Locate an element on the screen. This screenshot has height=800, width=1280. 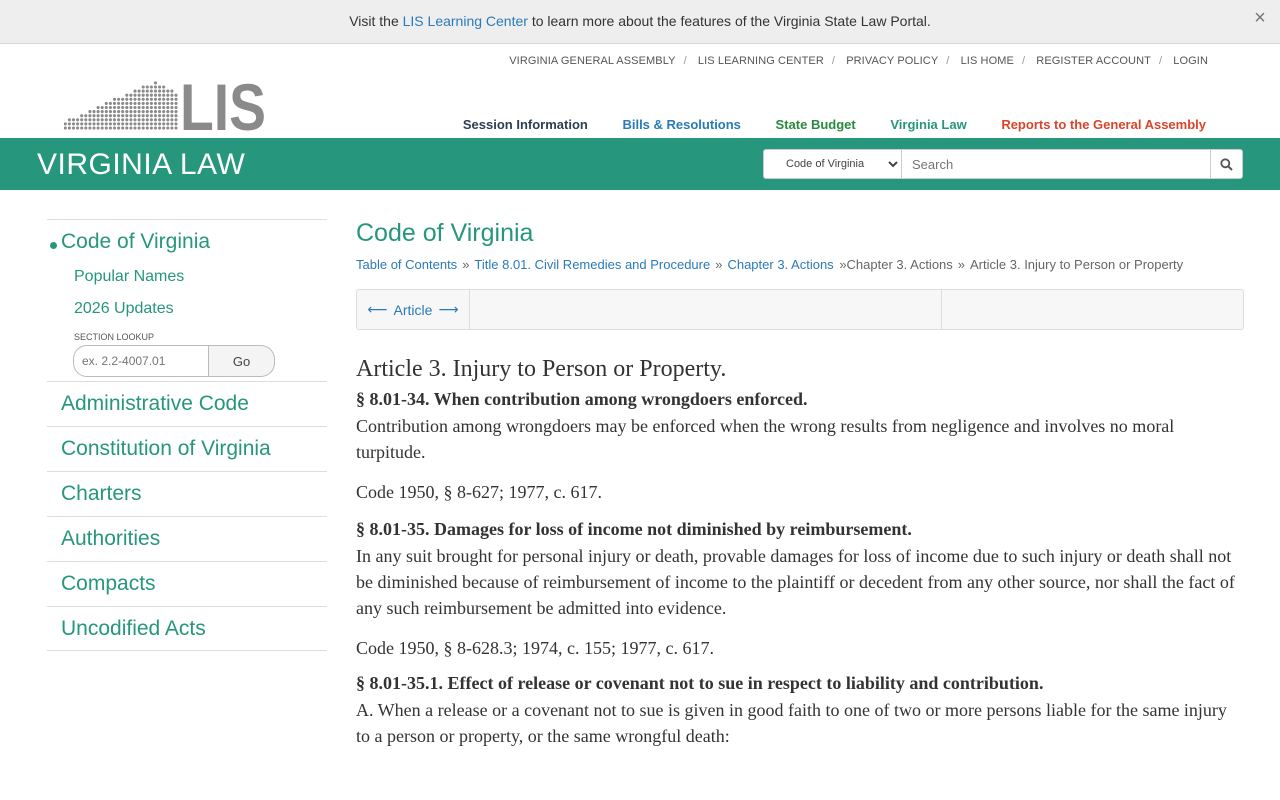
article-nav-button: ⟵ Article ⟶ is located at coordinates (413, 309).